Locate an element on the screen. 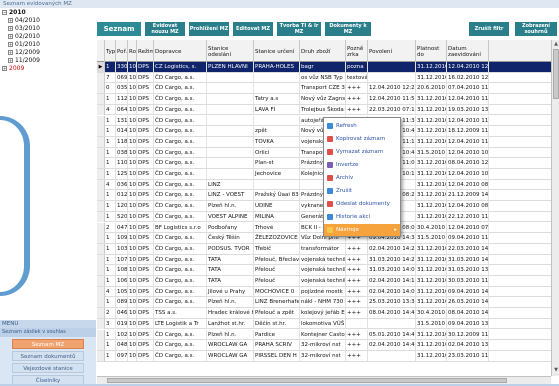 The width and height of the screenshot is (559, 386). zrusit-filtr-button: Zrušit filtr is located at coordinates (489, 29).